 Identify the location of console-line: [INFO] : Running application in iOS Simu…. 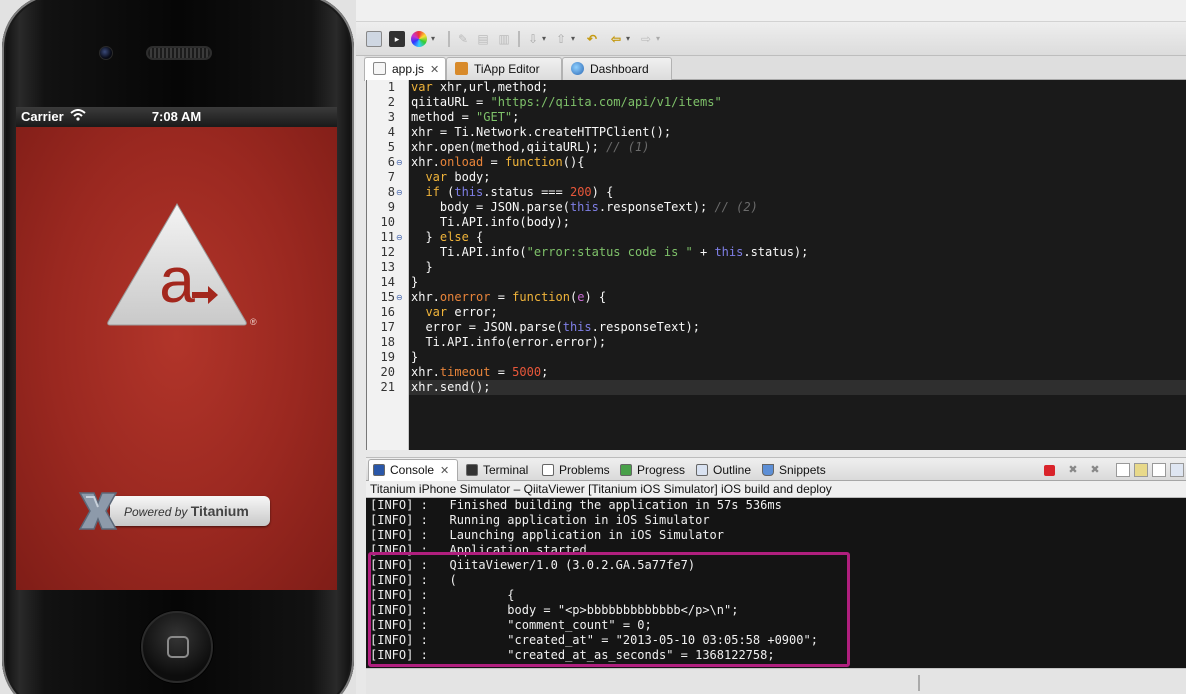
(540, 520).